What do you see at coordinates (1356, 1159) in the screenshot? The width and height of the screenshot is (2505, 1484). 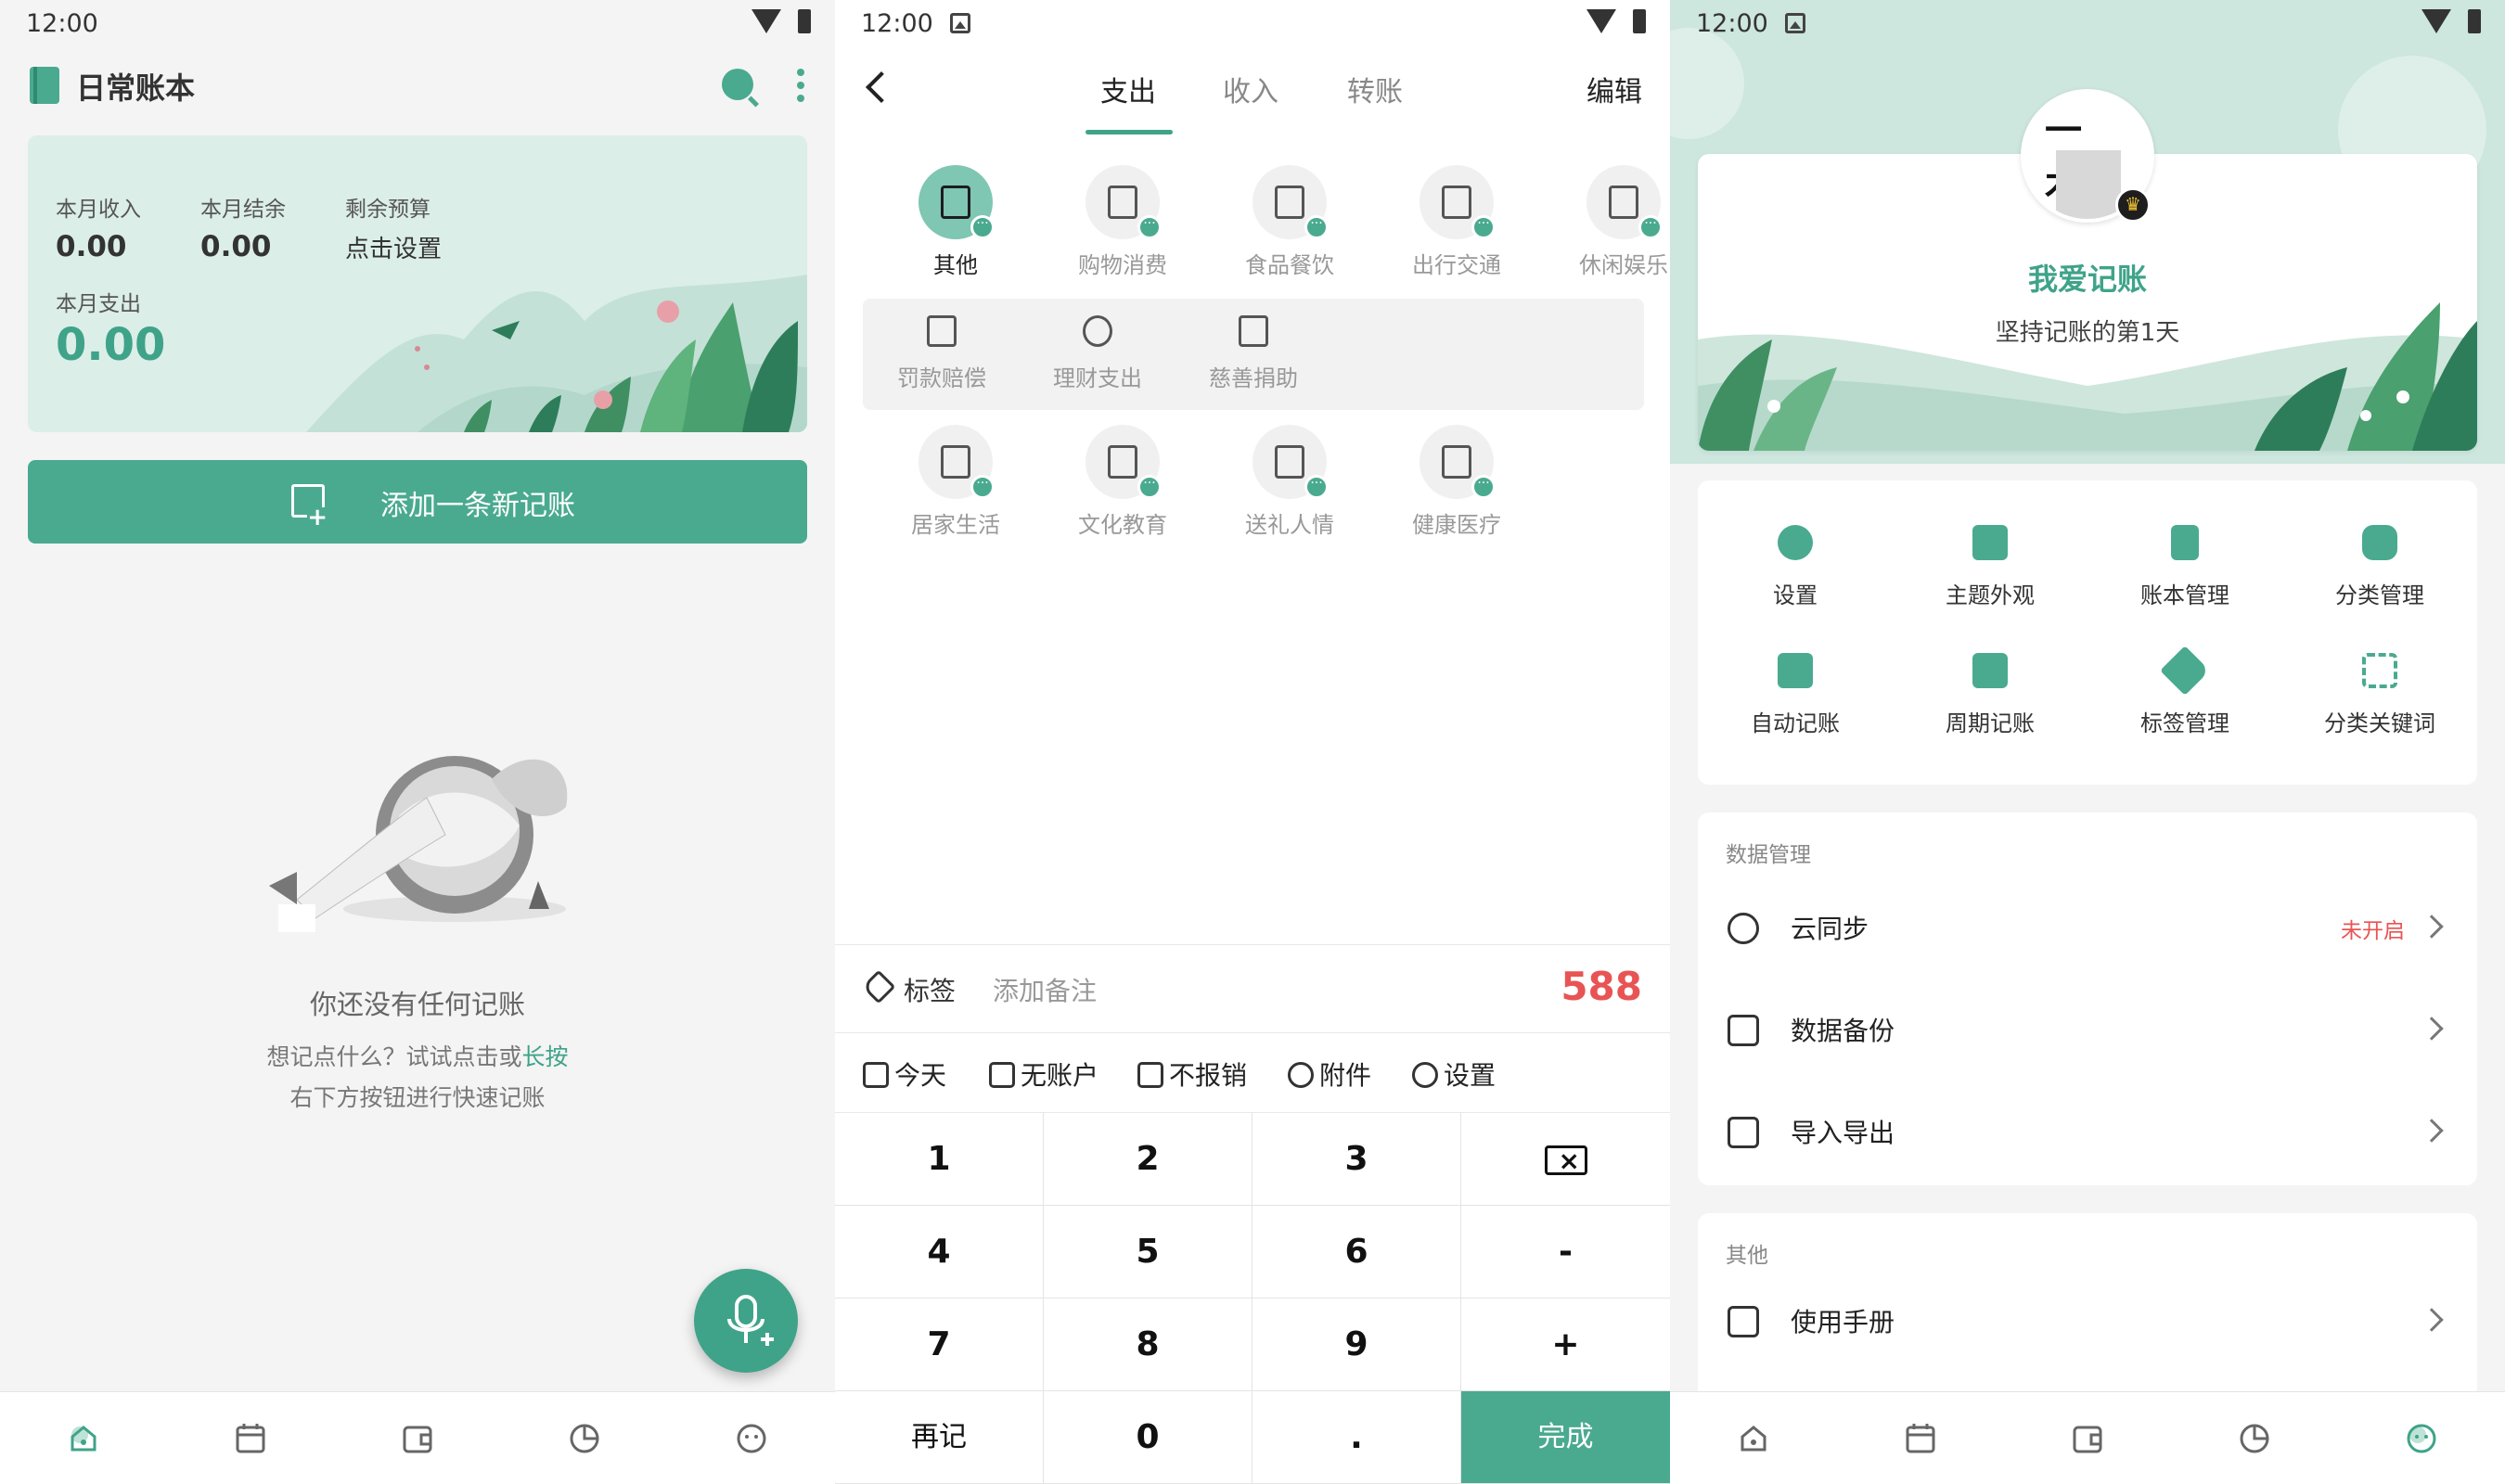 I see `key-3: 3` at bounding box center [1356, 1159].